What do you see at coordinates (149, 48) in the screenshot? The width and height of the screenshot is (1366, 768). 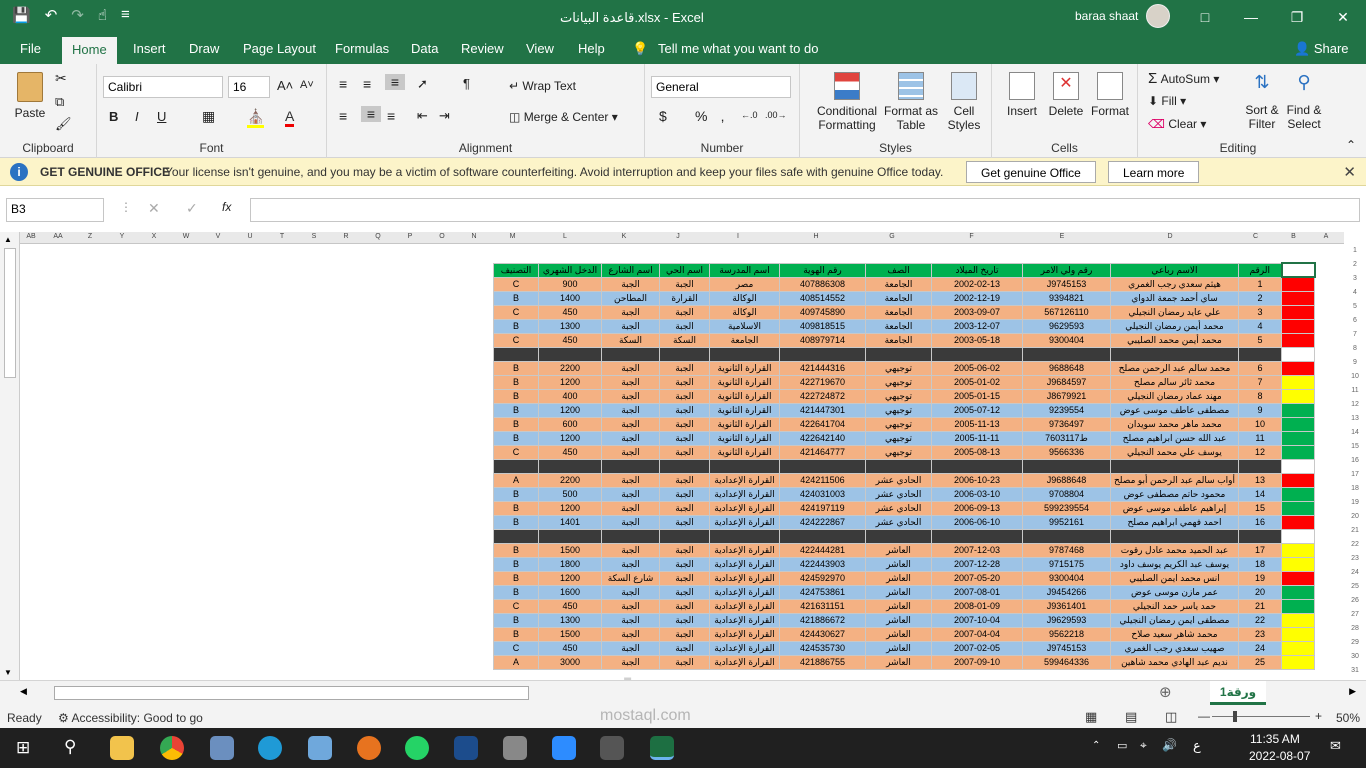 I see `tab-insert: Insert` at bounding box center [149, 48].